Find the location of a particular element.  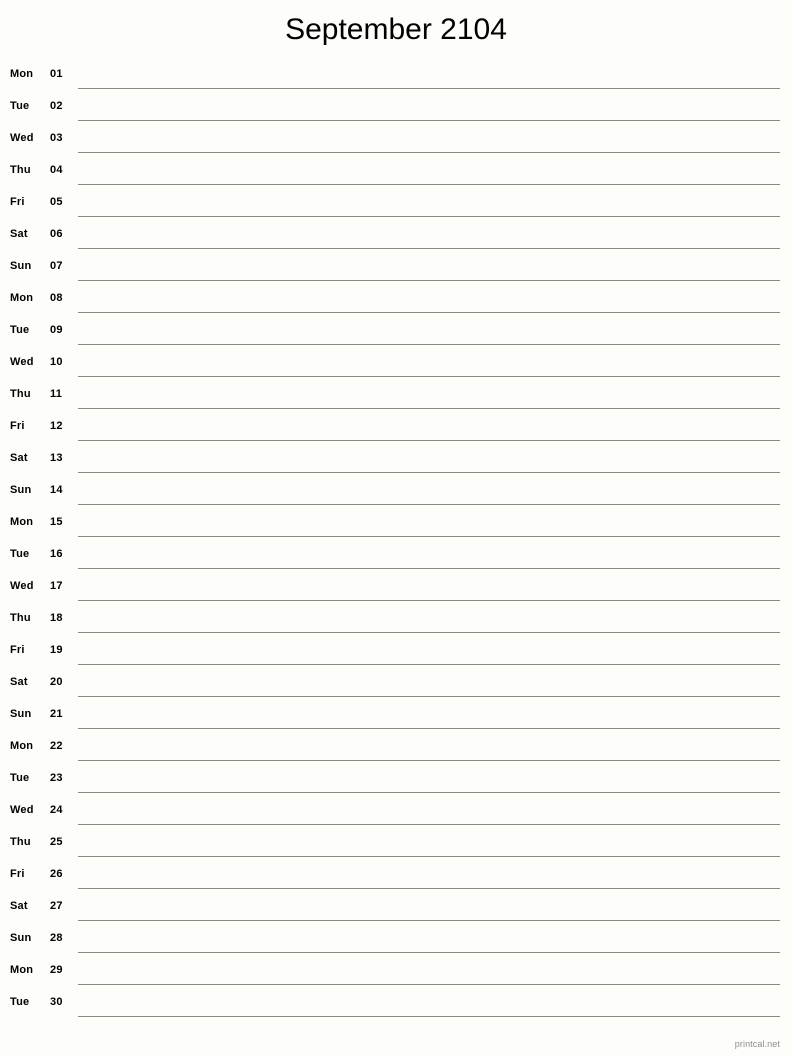

day-number-label: 22 is located at coordinates (56, 746).